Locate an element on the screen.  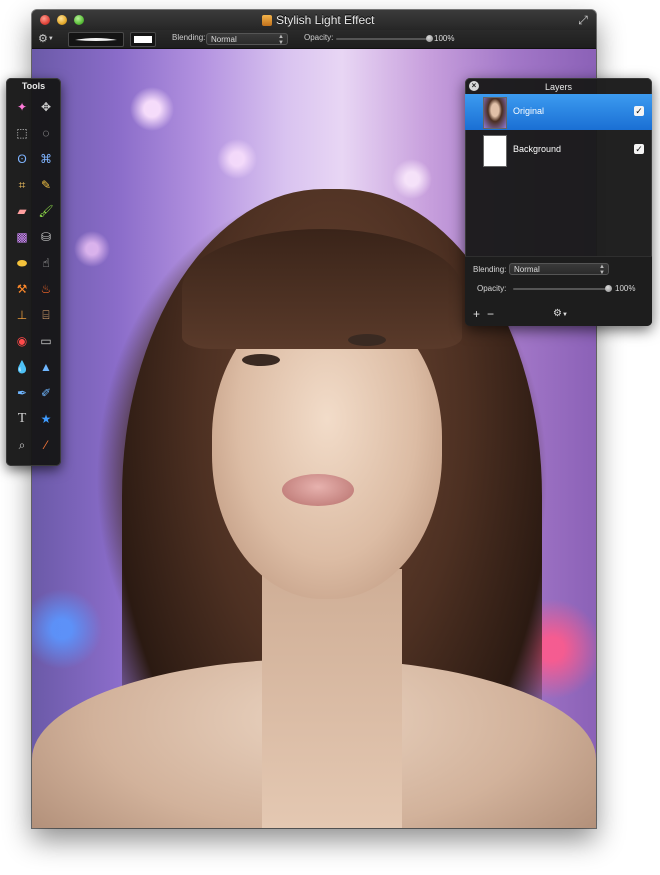
color-swatch is located at coordinates (143, 39).